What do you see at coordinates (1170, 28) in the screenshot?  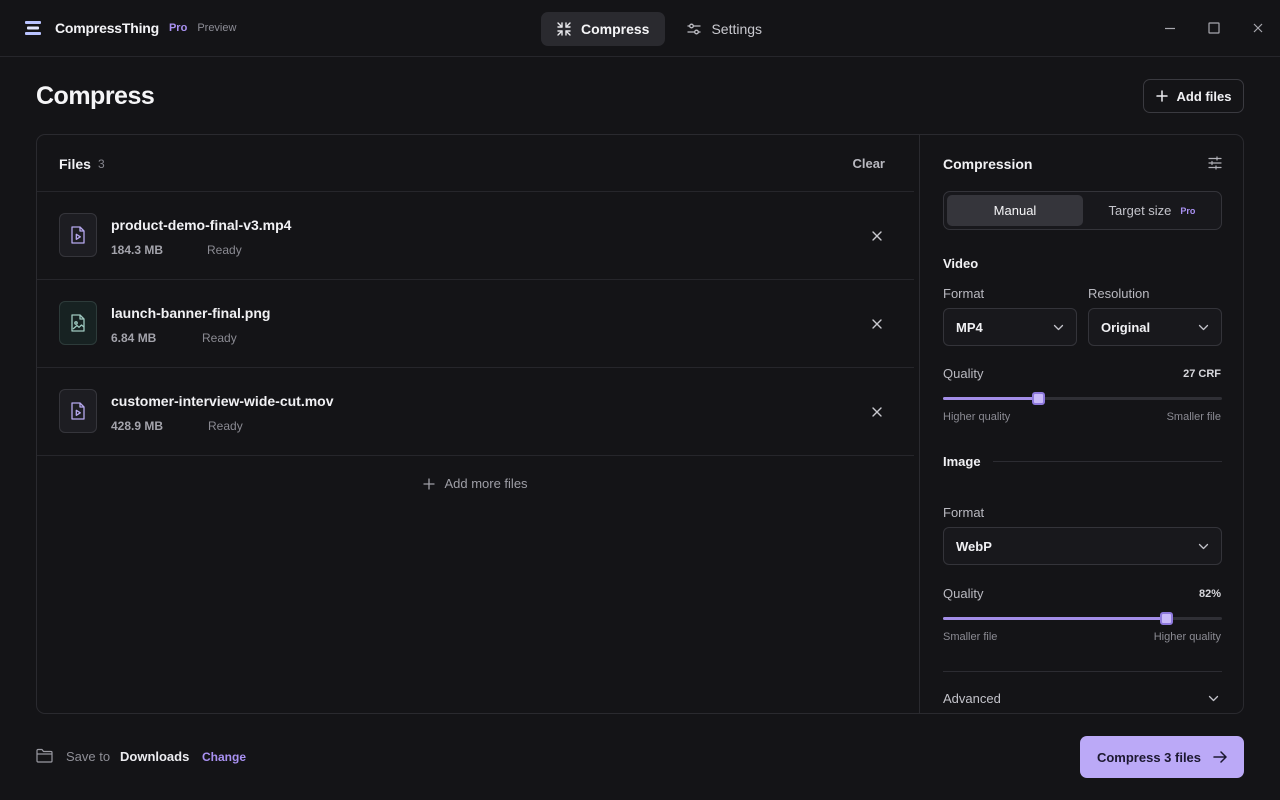 I see `minimize-icon` at bounding box center [1170, 28].